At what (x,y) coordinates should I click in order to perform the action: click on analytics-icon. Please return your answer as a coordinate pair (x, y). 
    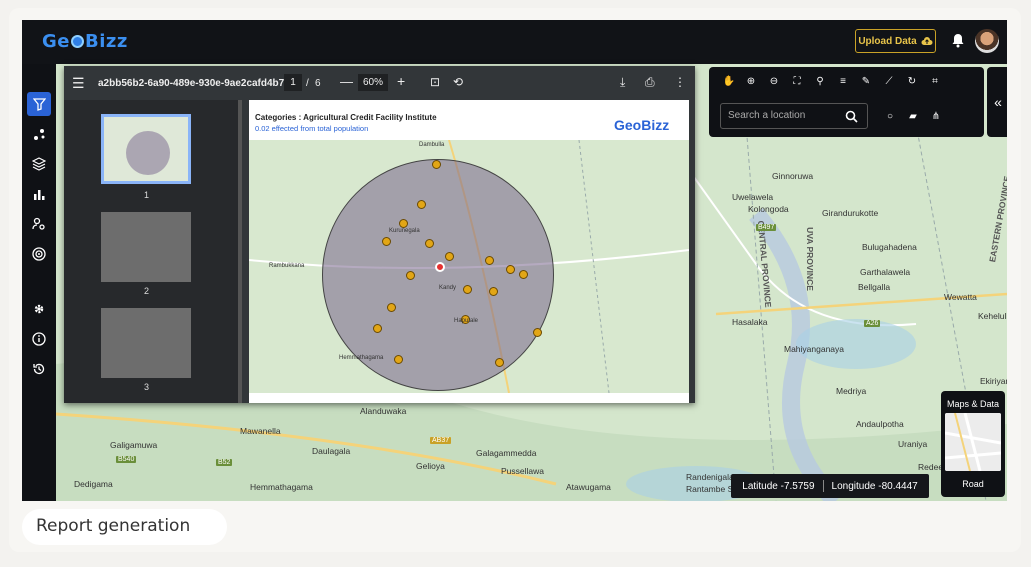
    Looking at the image, I should click on (39, 134).